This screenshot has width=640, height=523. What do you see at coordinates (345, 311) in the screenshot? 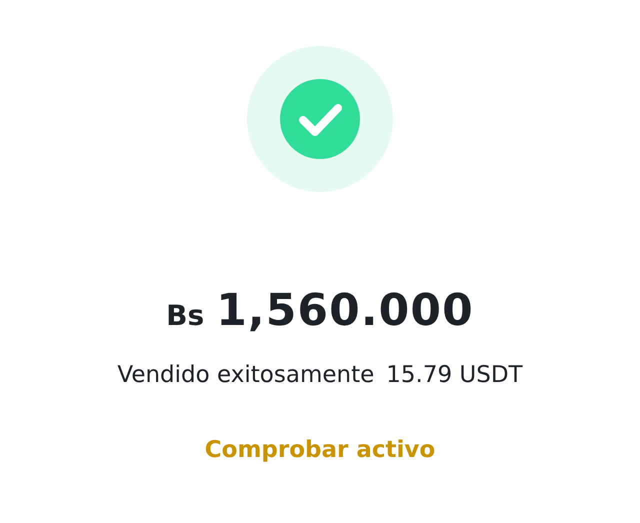
I see `amount-value: 1,560.000` at bounding box center [345, 311].